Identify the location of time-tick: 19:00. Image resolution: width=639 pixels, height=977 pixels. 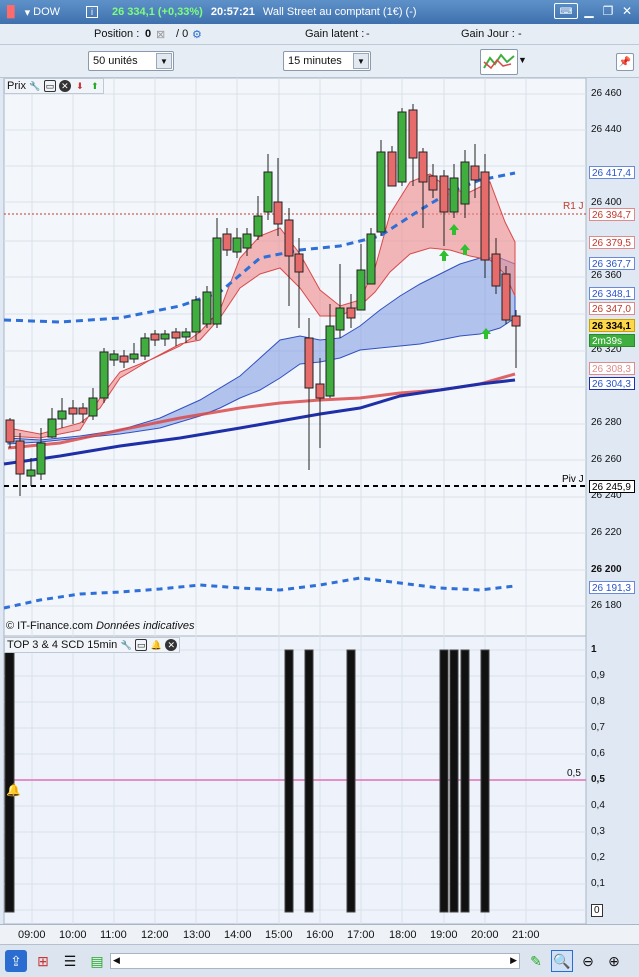
(444, 935).